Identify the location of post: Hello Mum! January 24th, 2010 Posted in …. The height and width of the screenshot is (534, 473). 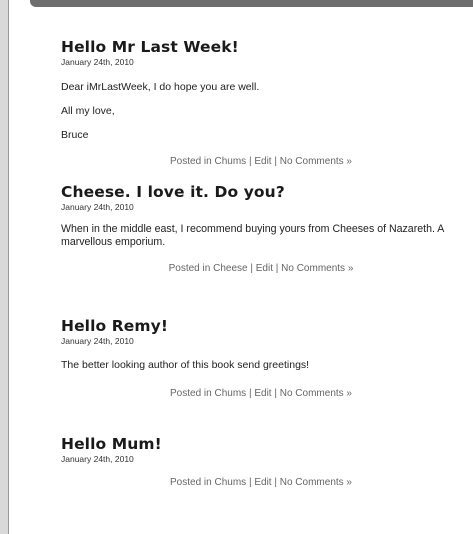
(261, 470).